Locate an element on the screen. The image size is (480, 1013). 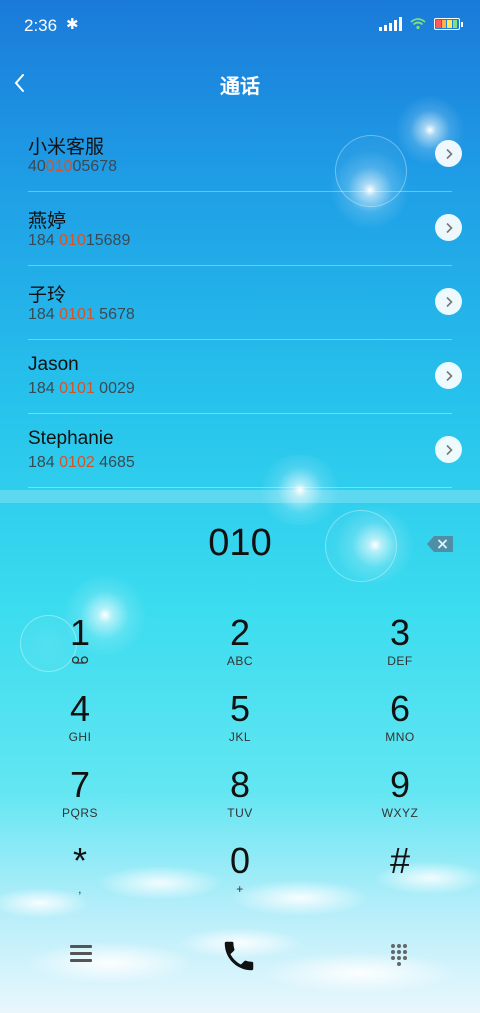
key-digit: 3 is located at coordinates (400, 632).